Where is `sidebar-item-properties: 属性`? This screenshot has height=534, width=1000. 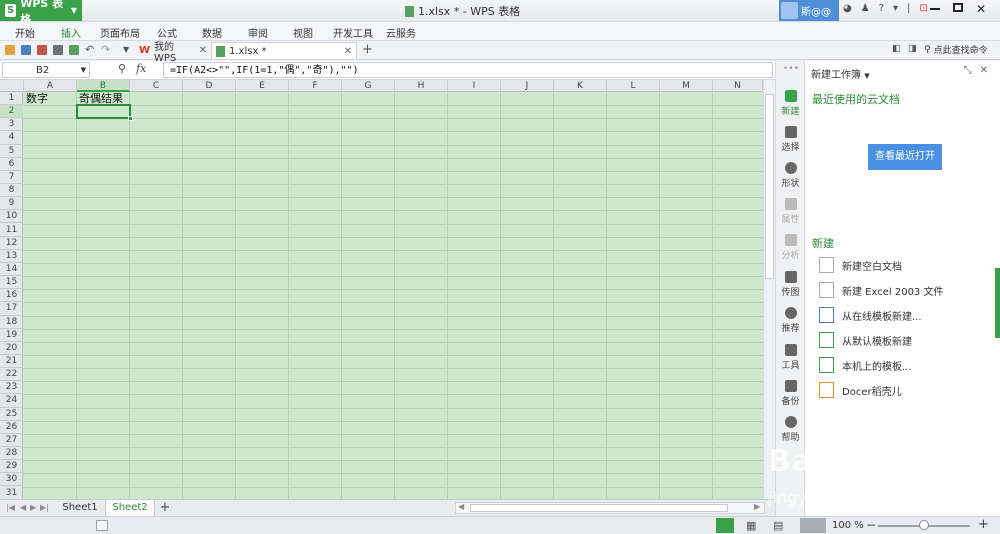
sidebar-item-properties: 属性 is located at coordinates (790, 211).